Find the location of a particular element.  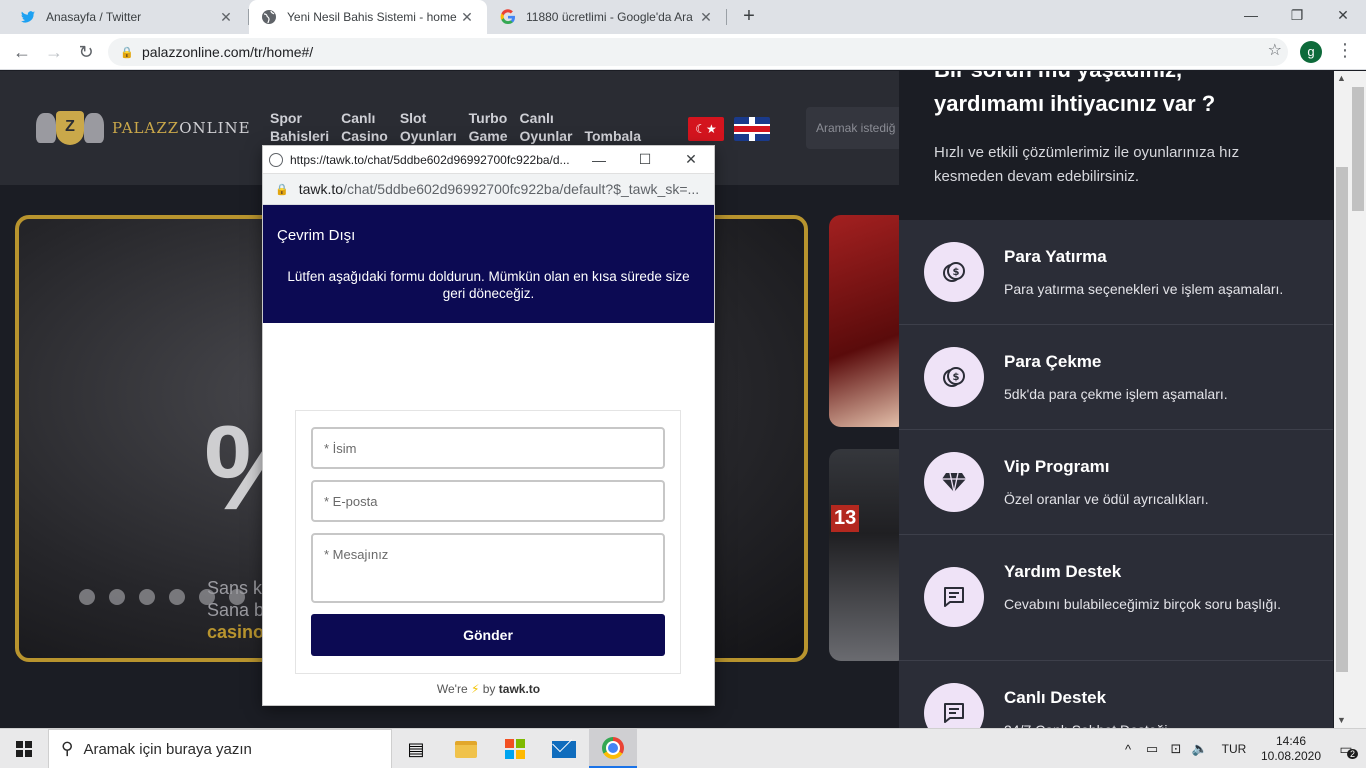

nav-spor-bahisleri: Spor Bahisleri is located at coordinates (299, 127).